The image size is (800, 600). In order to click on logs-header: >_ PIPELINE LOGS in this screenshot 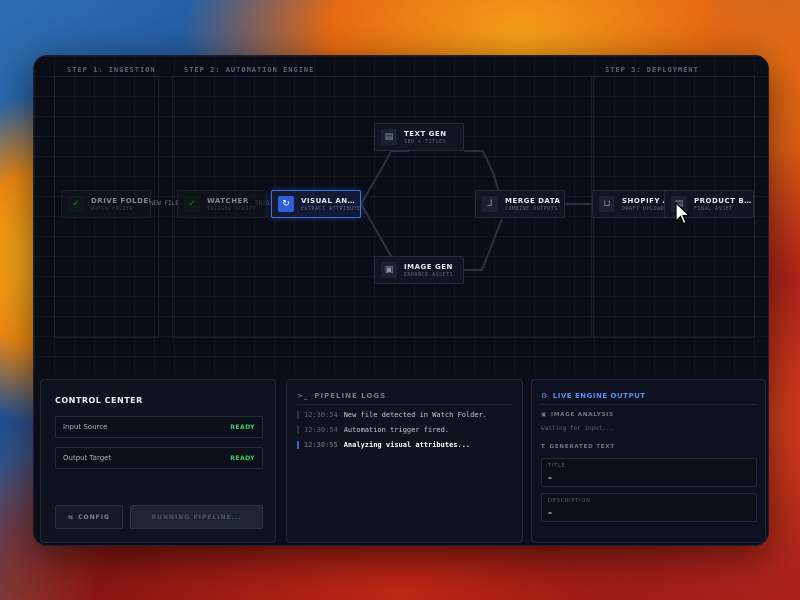, I will do `click(341, 396)`.